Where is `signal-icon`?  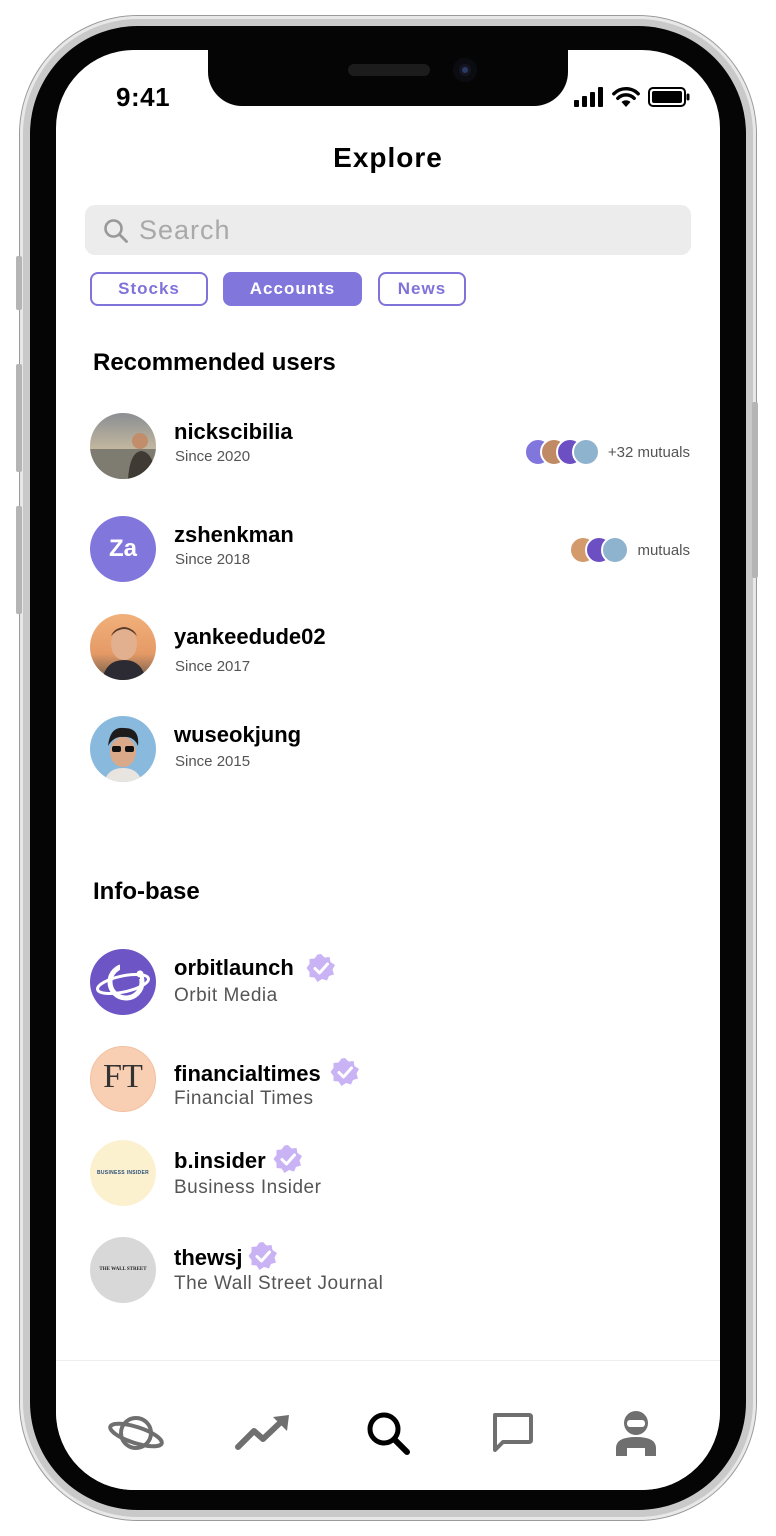
signal-icon is located at coordinates (588, 97).